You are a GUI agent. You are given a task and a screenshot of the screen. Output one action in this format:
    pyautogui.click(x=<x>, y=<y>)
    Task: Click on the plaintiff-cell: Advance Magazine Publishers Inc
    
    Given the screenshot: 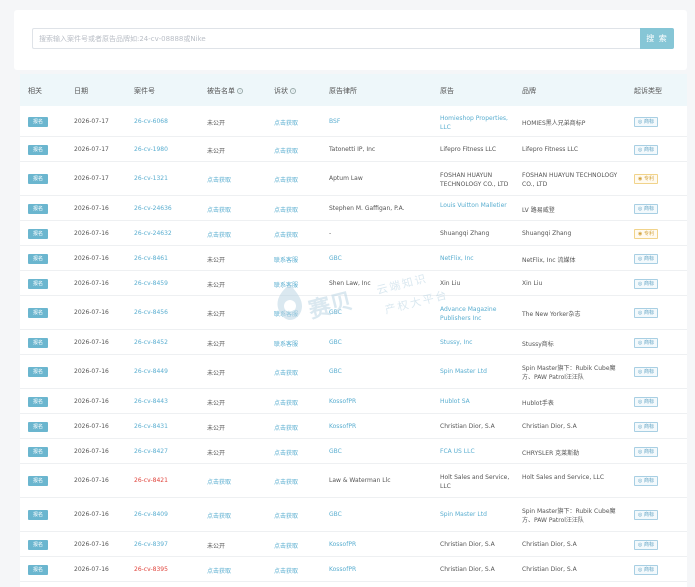 What is the action you would take?
    pyautogui.click(x=475, y=314)
    